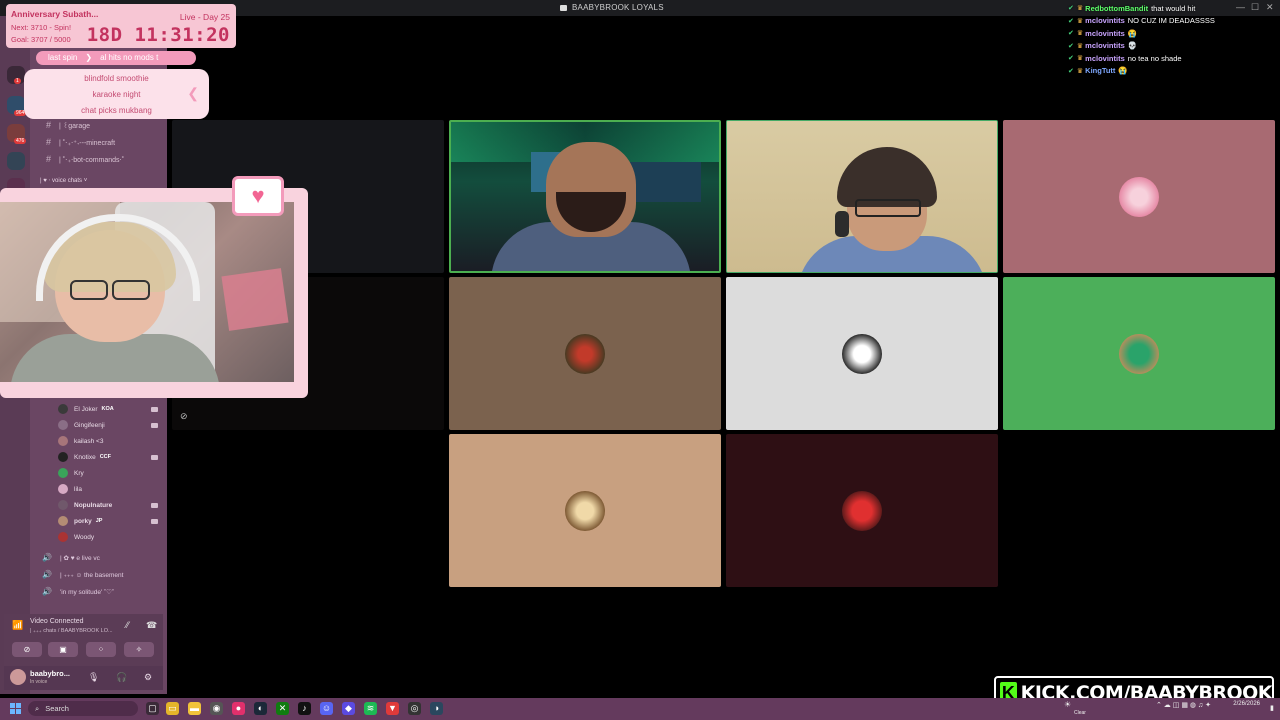 The width and height of the screenshot is (1280, 720). What do you see at coordinates (80, 142) in the screenshot?
I see `channel-minecraft: # | ˚‧₊‧⁺˖---minecraft` at bounding box center [80, 142].